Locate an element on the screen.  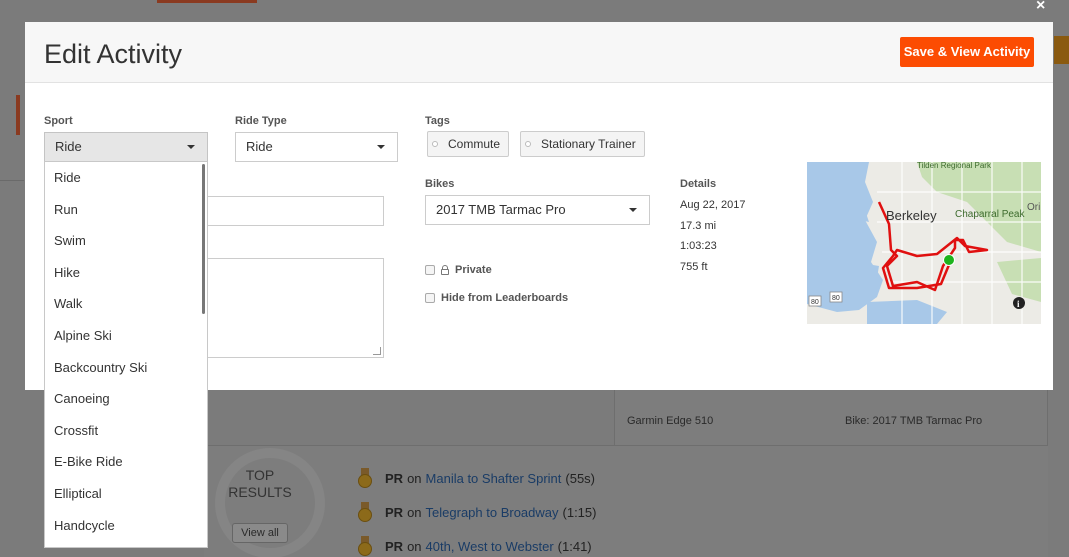
segment-link: Manila to Shafter Sprint is located at coordinates (494, 478).